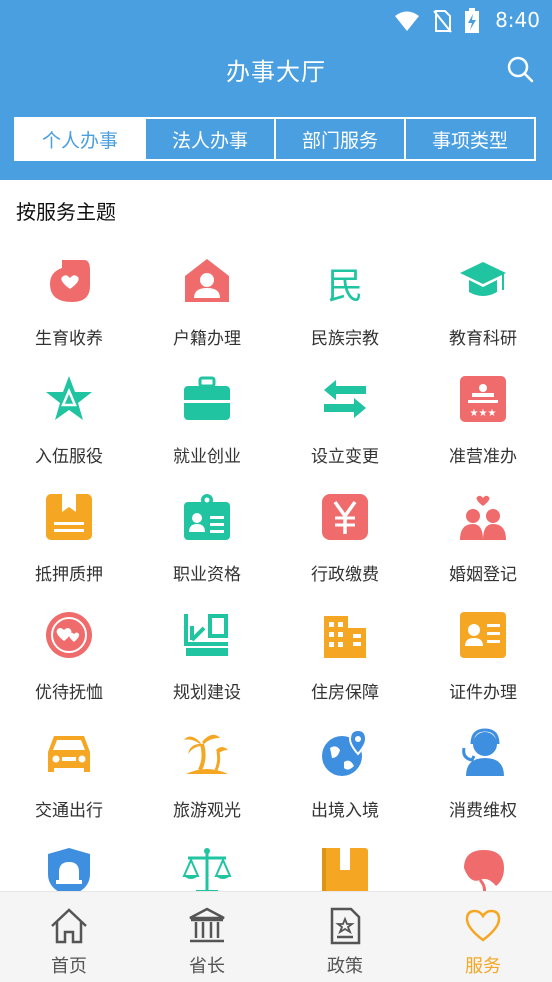 The height and width of the screenshot is (982, 552). Describe the element at coordinates (345, 575) in the screenshot. I see `service-label: 行政缴费` at that location.